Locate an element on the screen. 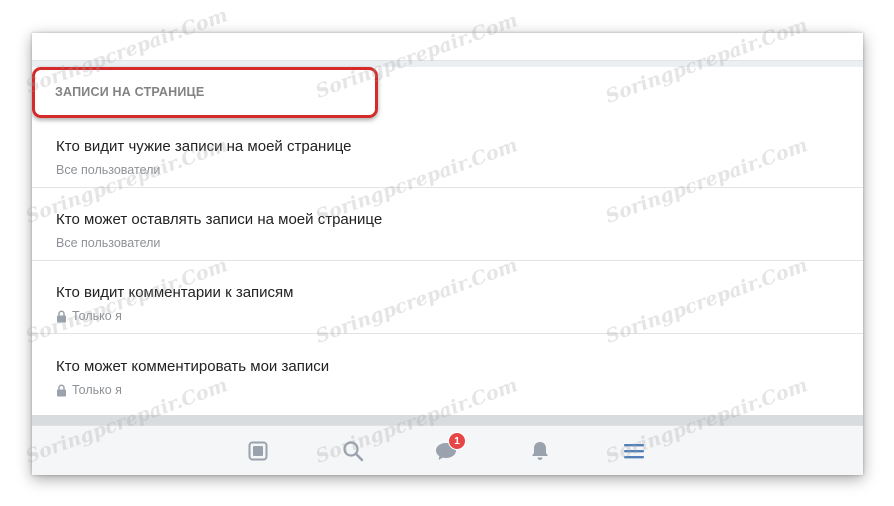  setting-title: Кто видит чужие записи на моей странице is located at coordinates (204, 146).